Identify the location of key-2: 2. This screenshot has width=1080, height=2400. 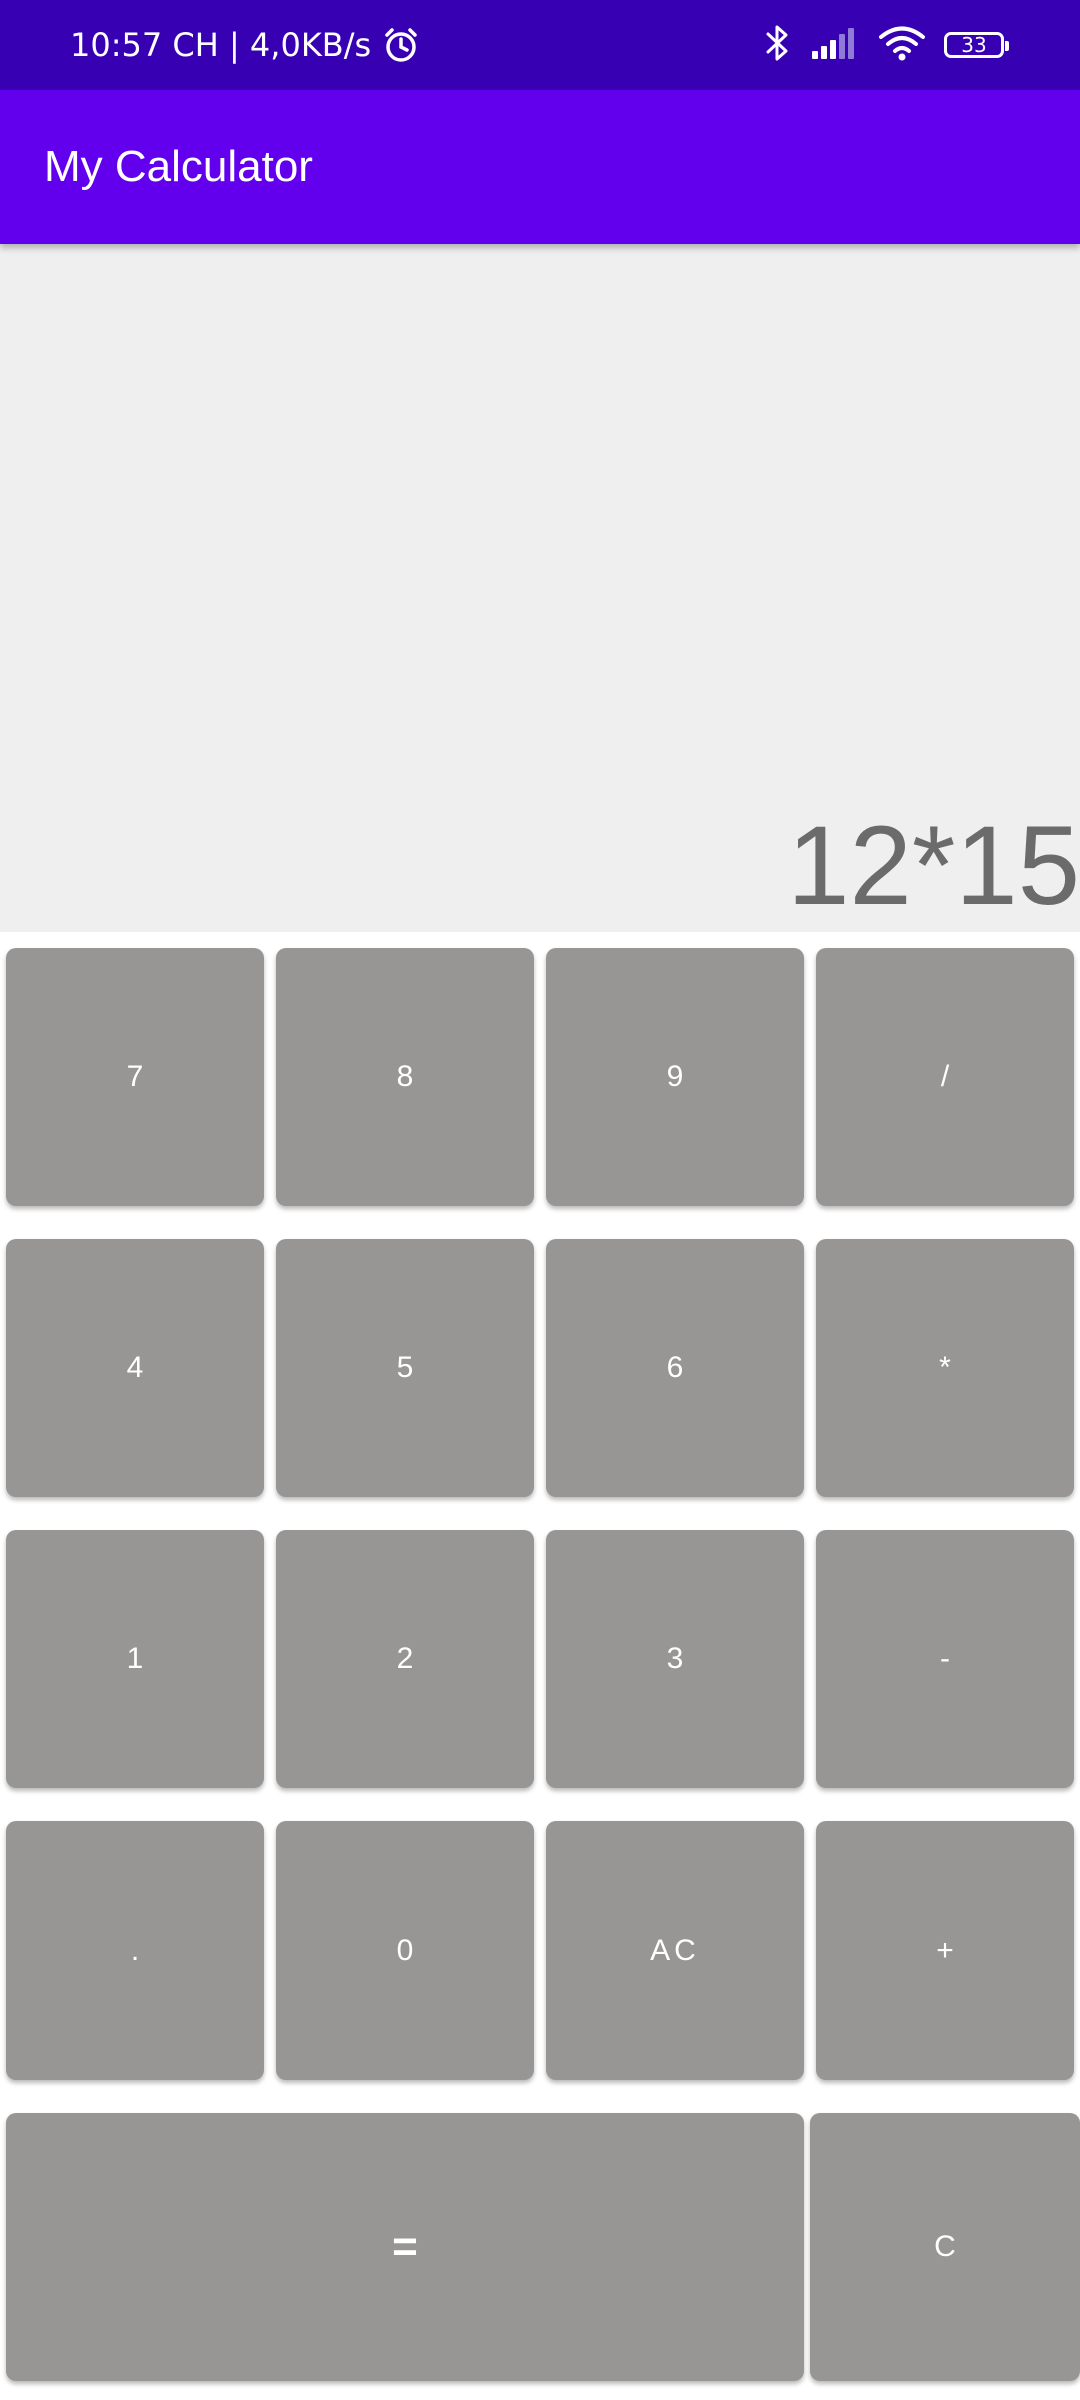
(405, 1659).